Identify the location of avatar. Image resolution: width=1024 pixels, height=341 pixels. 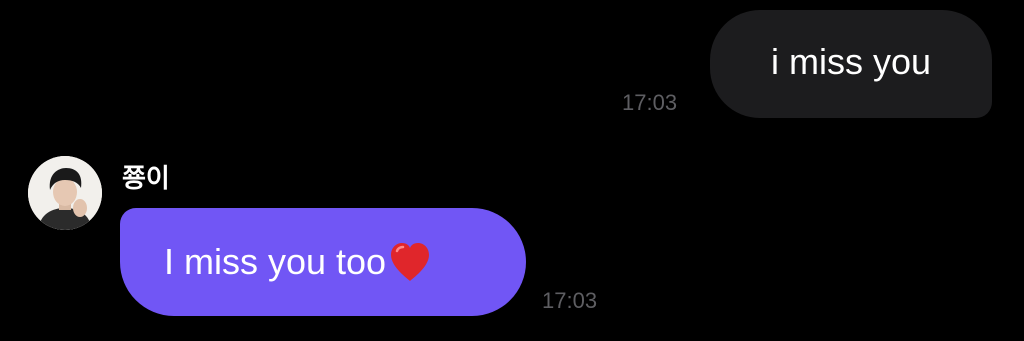
(65, 193).